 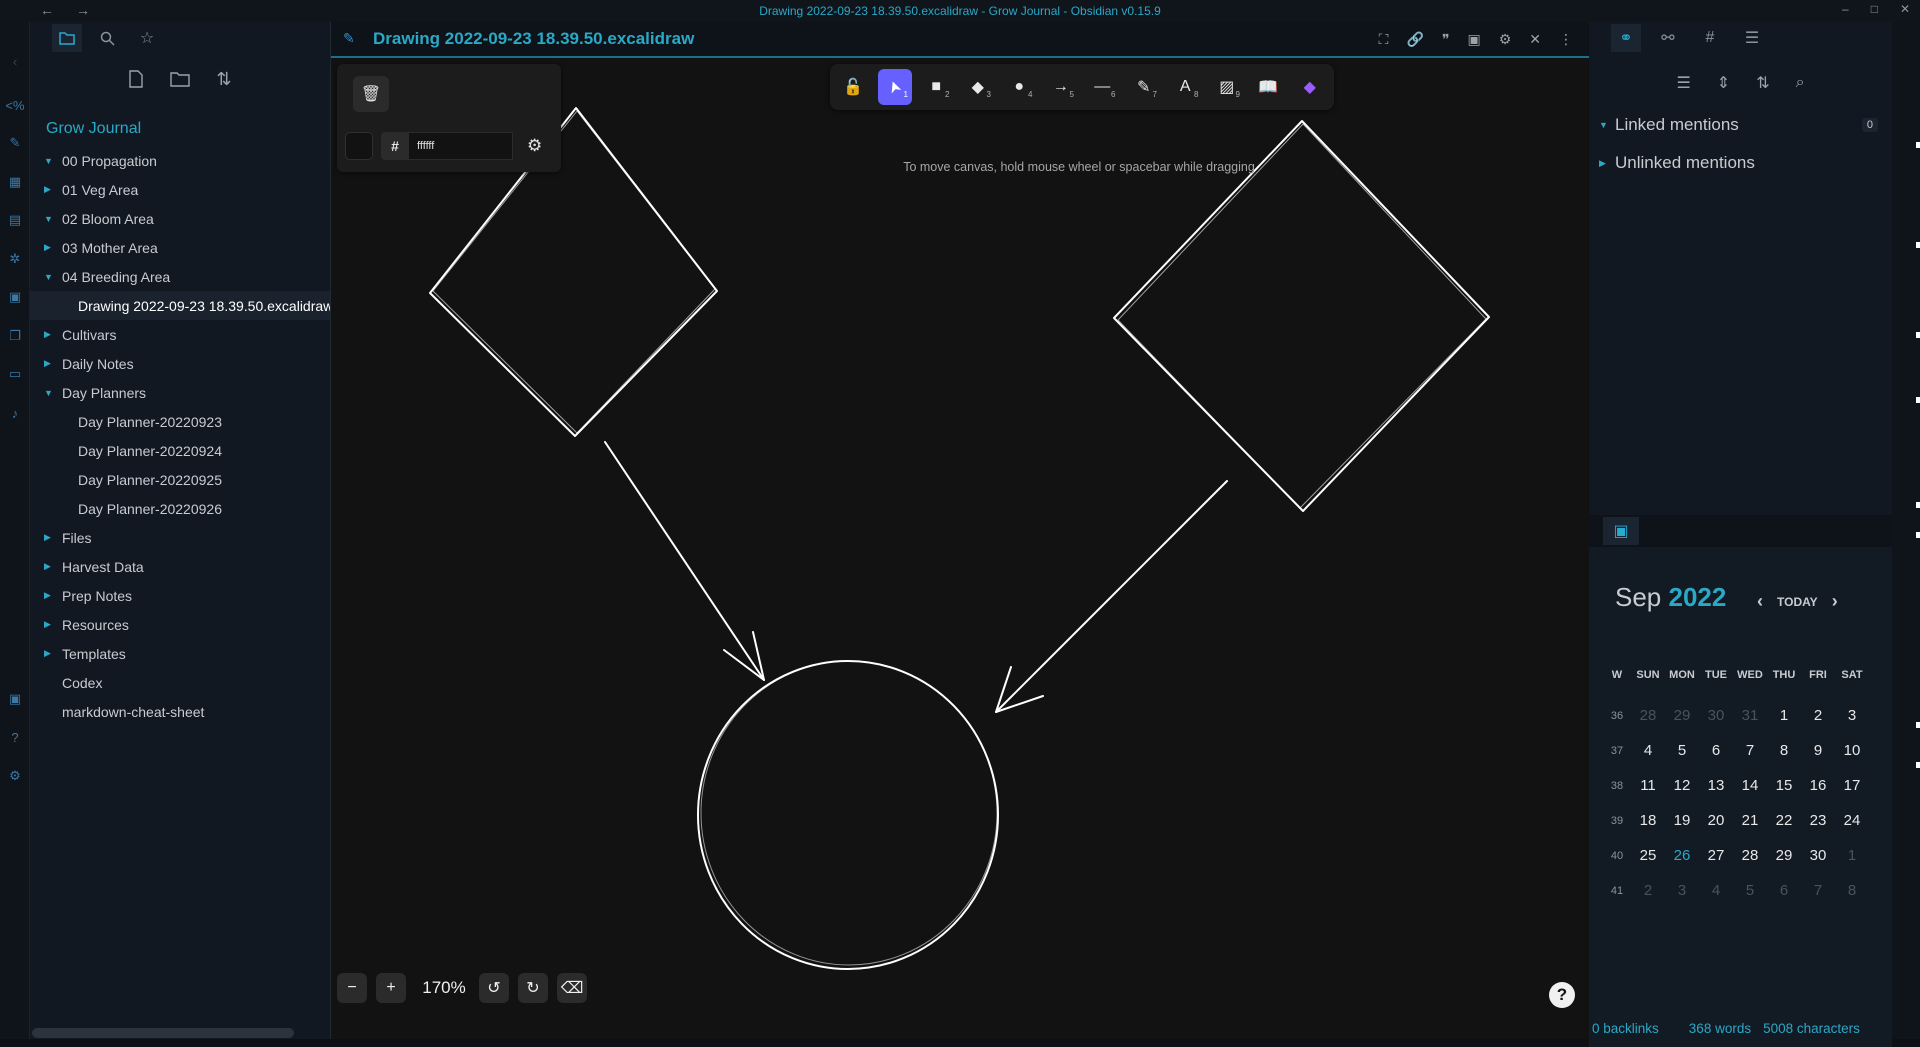 I want to click on week-number: 38, so click(x=1617, y=786).